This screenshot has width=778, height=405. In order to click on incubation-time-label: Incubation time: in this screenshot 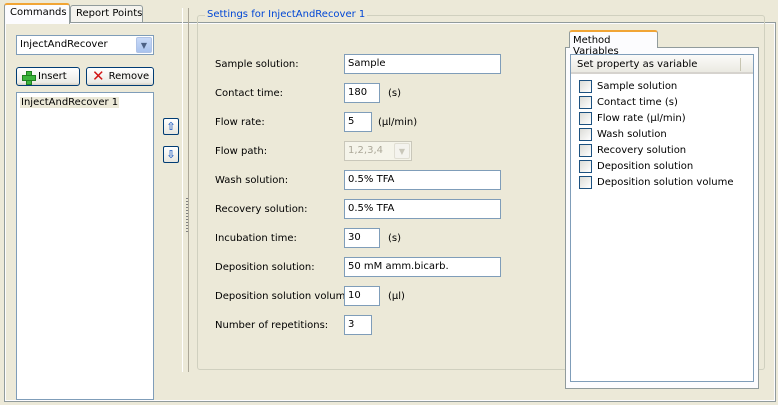, I will do `click(256, 238)`.